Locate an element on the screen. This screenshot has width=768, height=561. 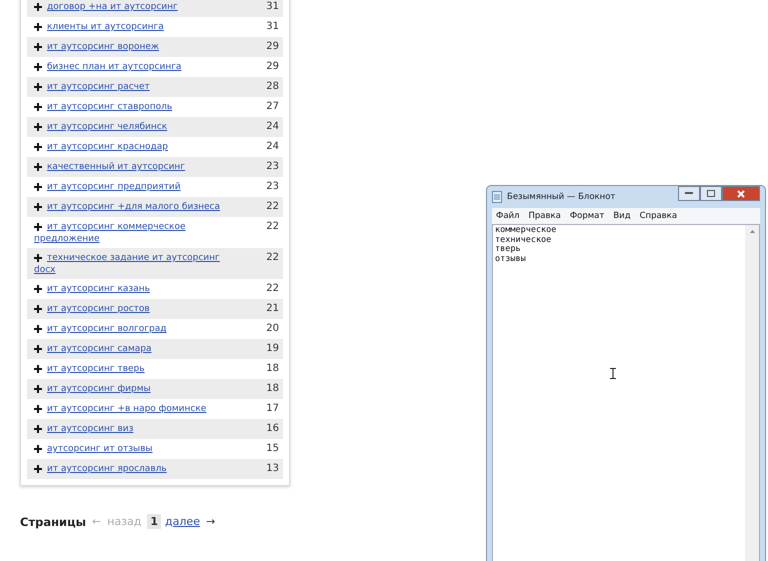
keyword-link: ит аутсорсинг предприятий is located at coordinates (135, 187).